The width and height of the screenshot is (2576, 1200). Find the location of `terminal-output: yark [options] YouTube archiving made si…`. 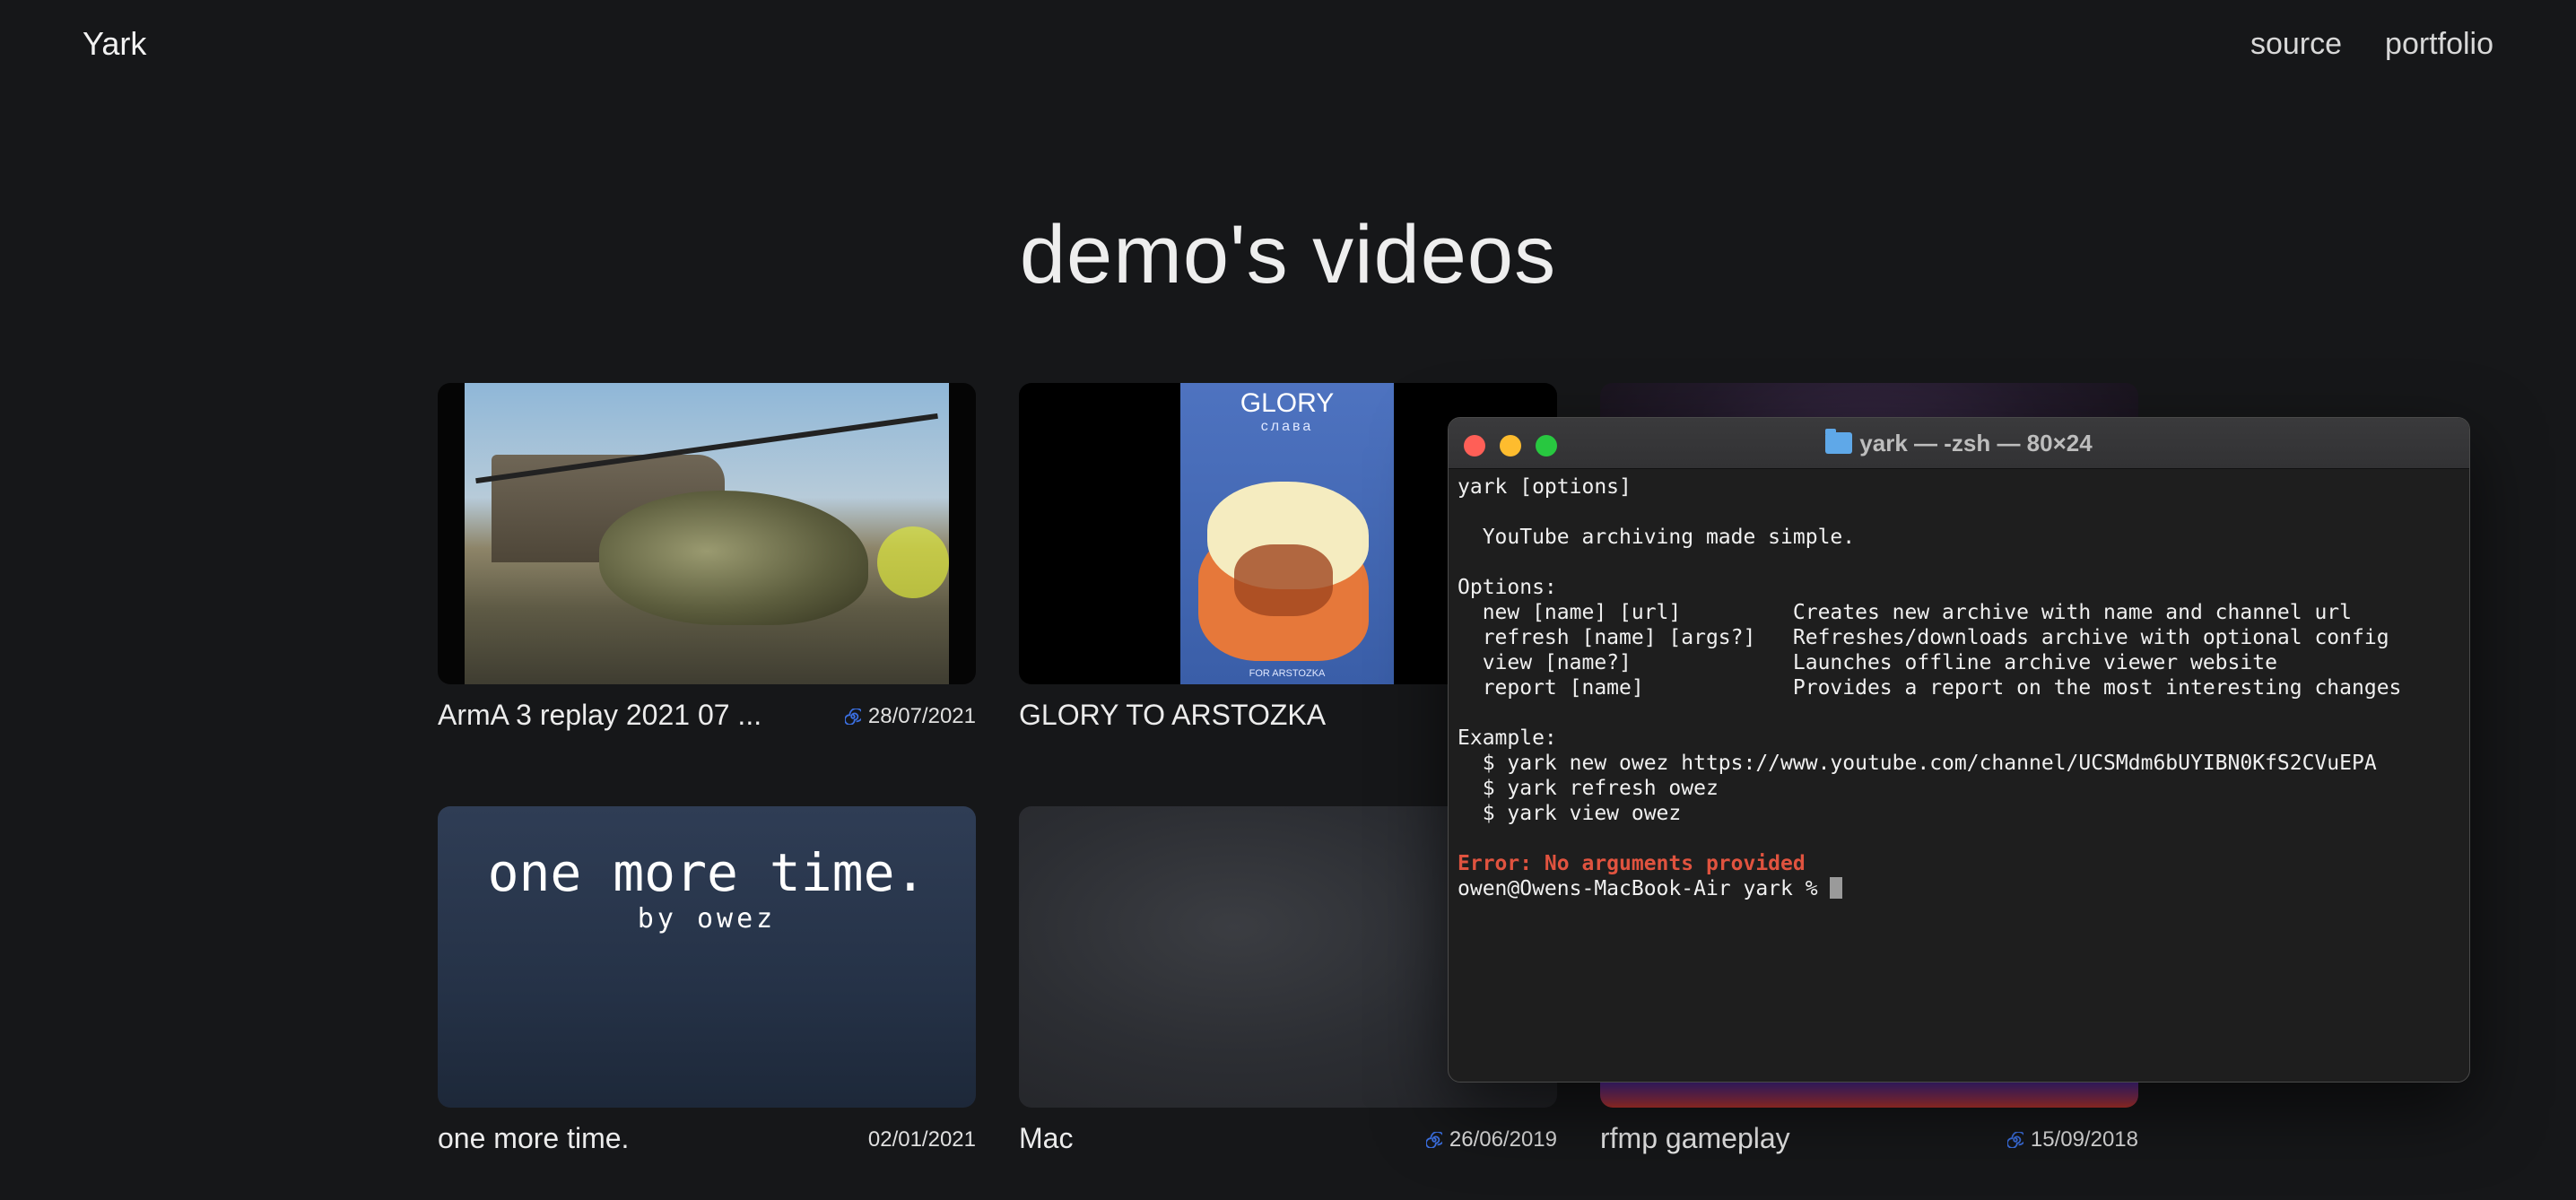

terminal-output: yark [options] YouTube archiving made si… is located at coordinates (1959, 688).